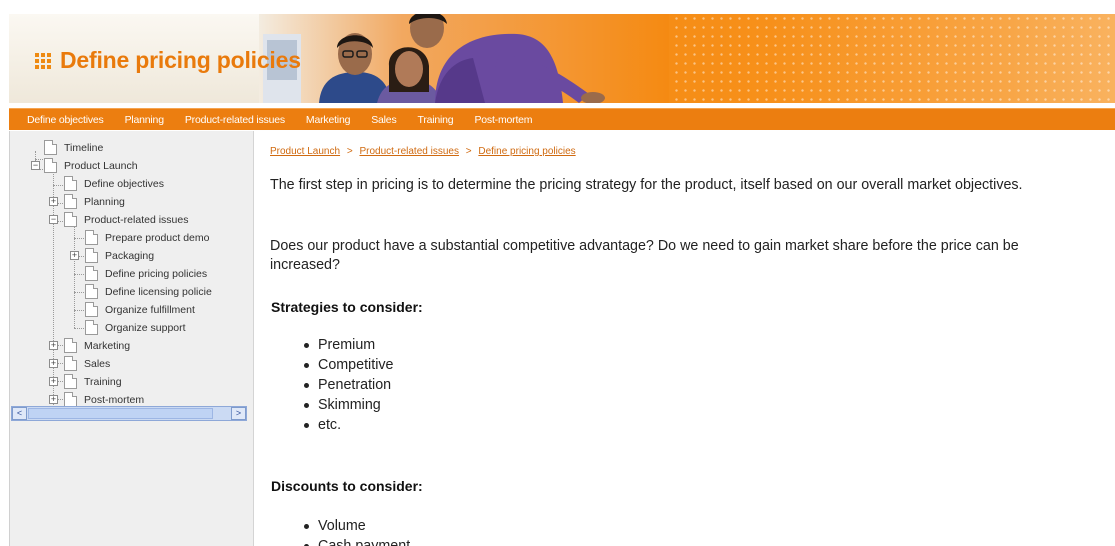 The width and height of the screenshot is (1115, 546). I want to click on tree-item-sales: + Sales, so click(80, 363).